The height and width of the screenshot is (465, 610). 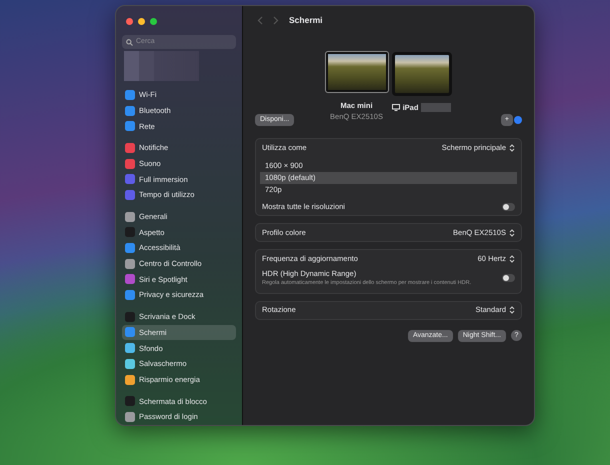 What do you see at coordinates (436, 107) in the screenshot?
I see `blurred-name-block` at bounding box center [436, 107].